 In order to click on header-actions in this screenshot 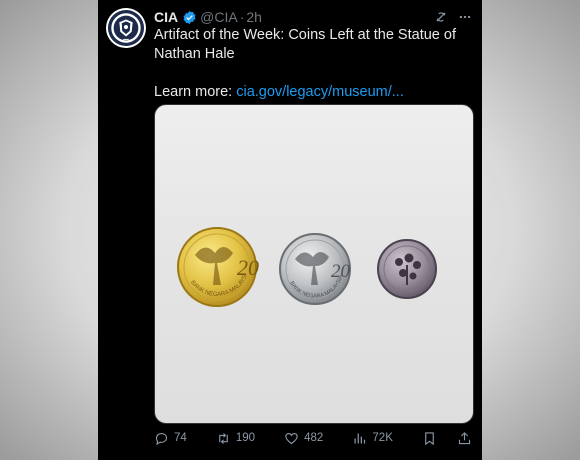, I will do `click(453, 17)`.